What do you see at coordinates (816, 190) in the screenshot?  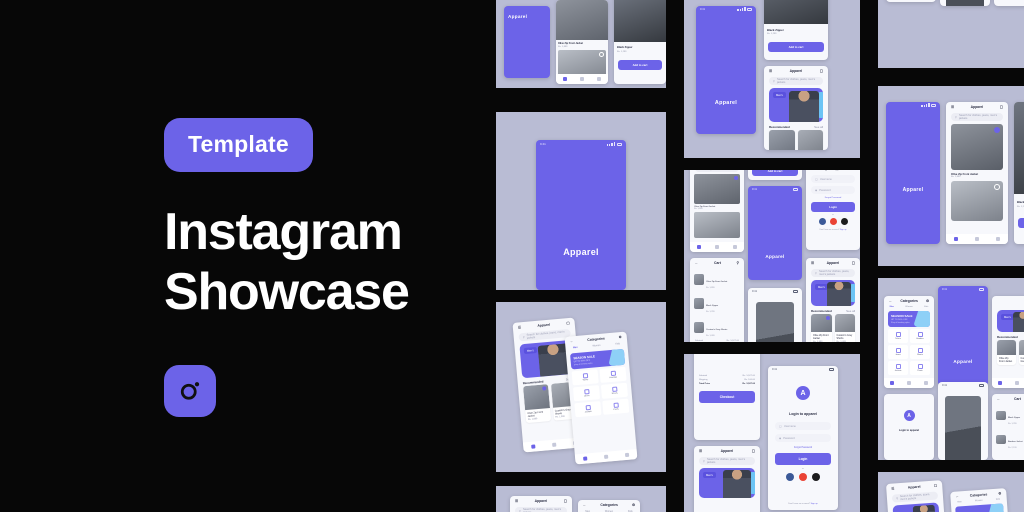 I see `lock-icon: ◉` at bounding box center [816, 190].